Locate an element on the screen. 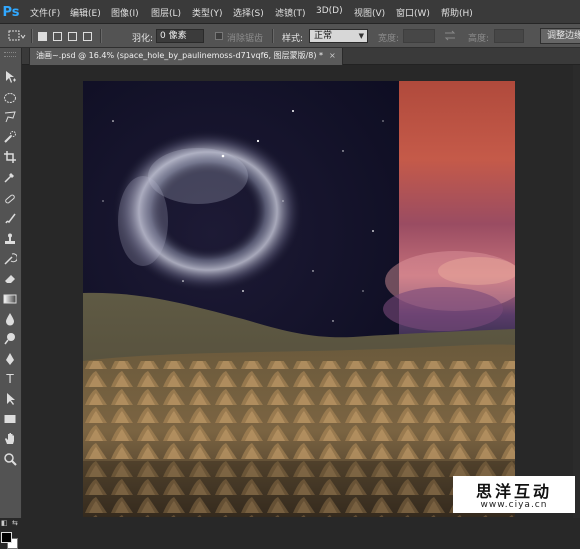  menu-3d: 3D(D) is located at coordinates (329, 11).